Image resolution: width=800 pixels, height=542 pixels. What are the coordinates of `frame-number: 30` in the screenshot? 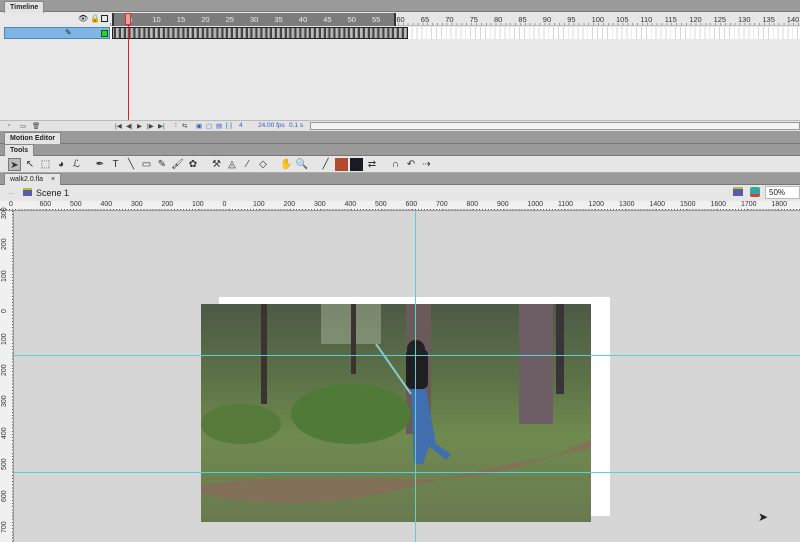 It's located at (254, 19).